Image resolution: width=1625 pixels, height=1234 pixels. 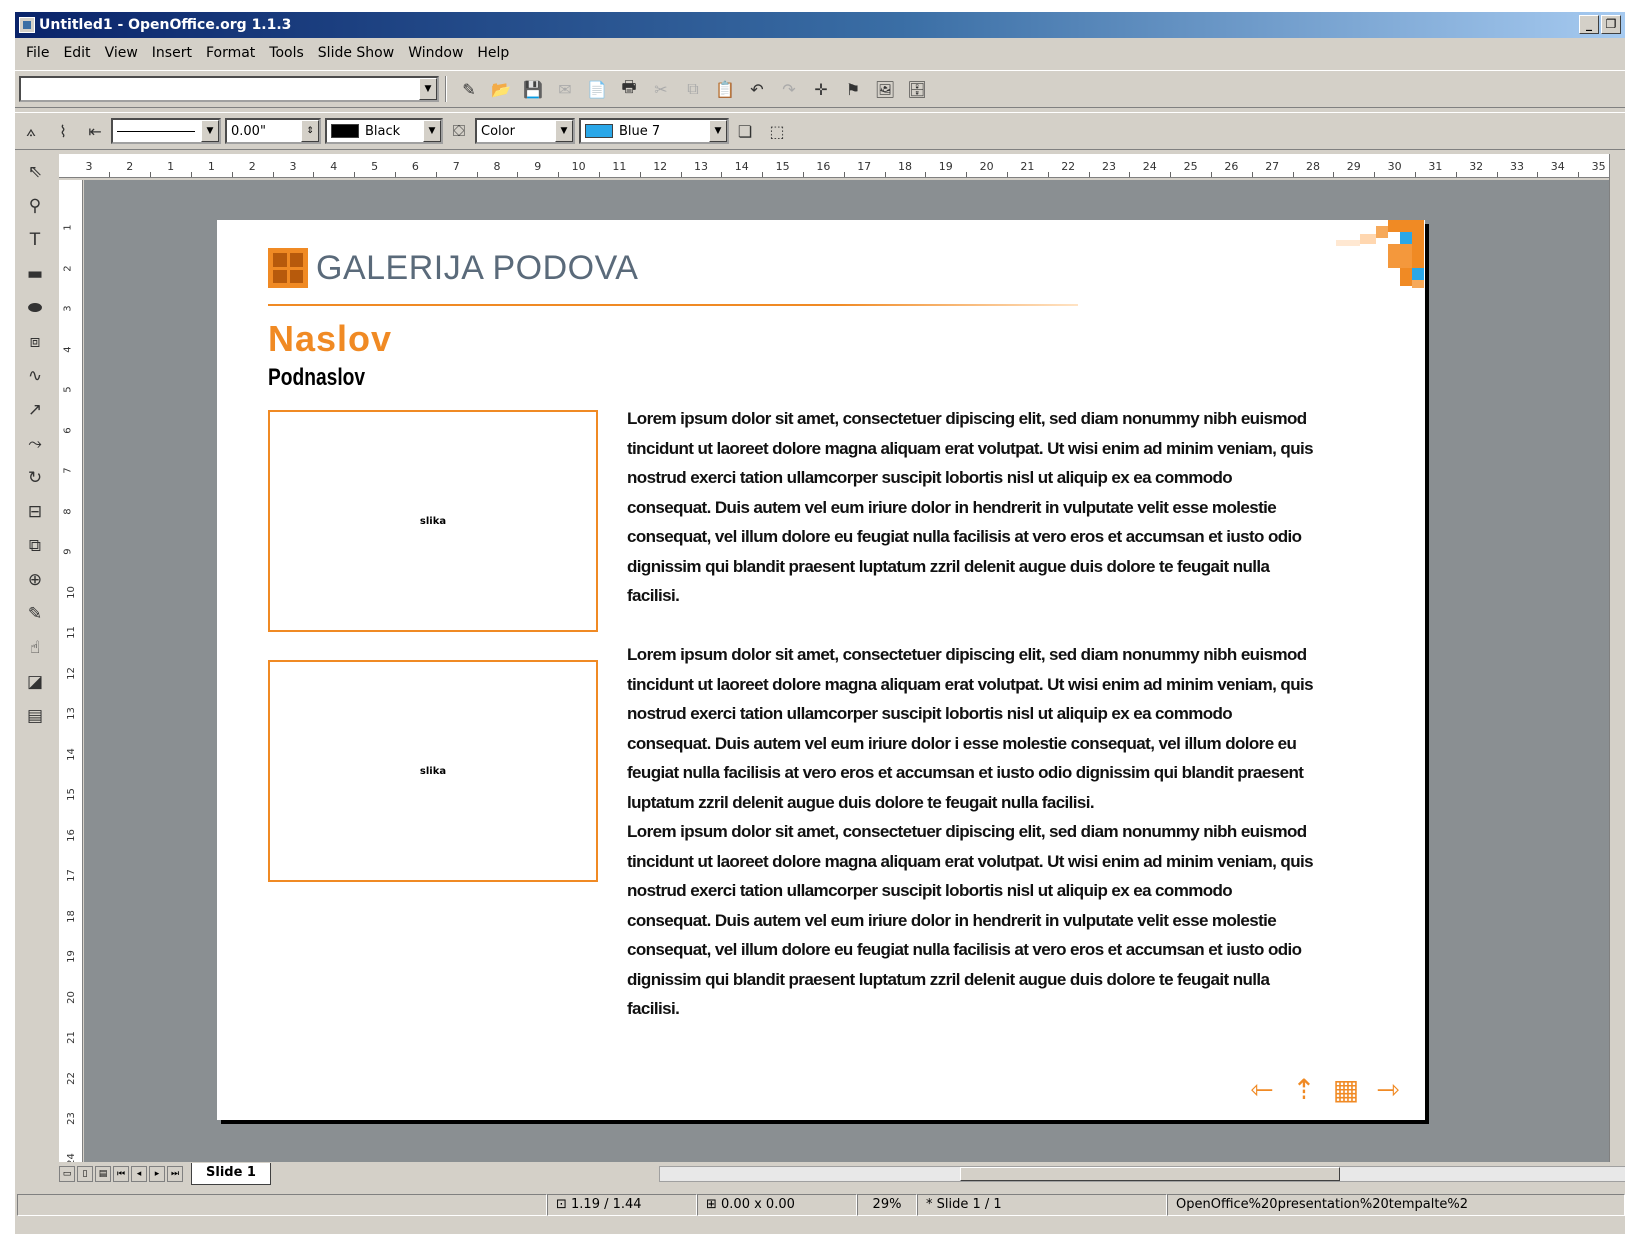 What do you see at coordinates (37, 53) in the screenshot?
I see `menu-file: File` at bounding box center [37, 53].